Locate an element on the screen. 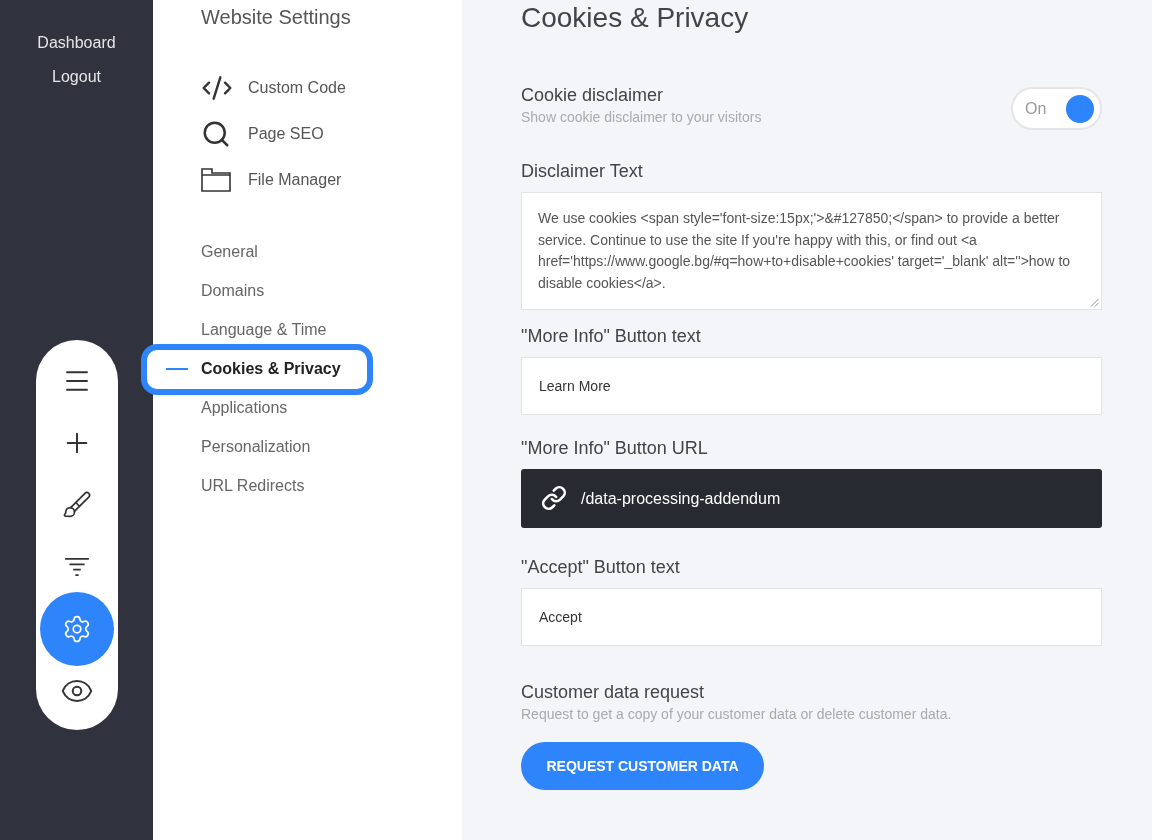 The height and width of the screenshot is (840, 1152). settings-tool-item: Page SEO is located at coordinates (262, 134).